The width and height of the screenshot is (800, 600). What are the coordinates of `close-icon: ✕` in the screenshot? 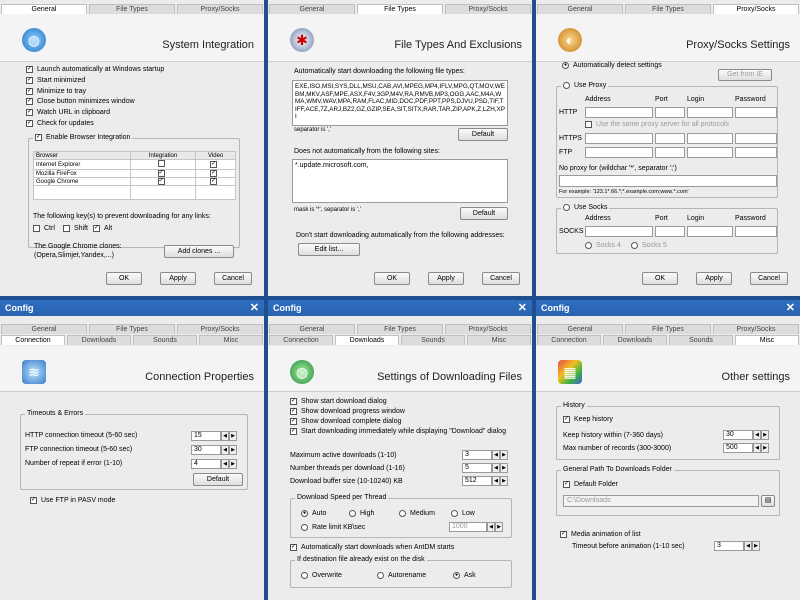 It's located at (790, 308).